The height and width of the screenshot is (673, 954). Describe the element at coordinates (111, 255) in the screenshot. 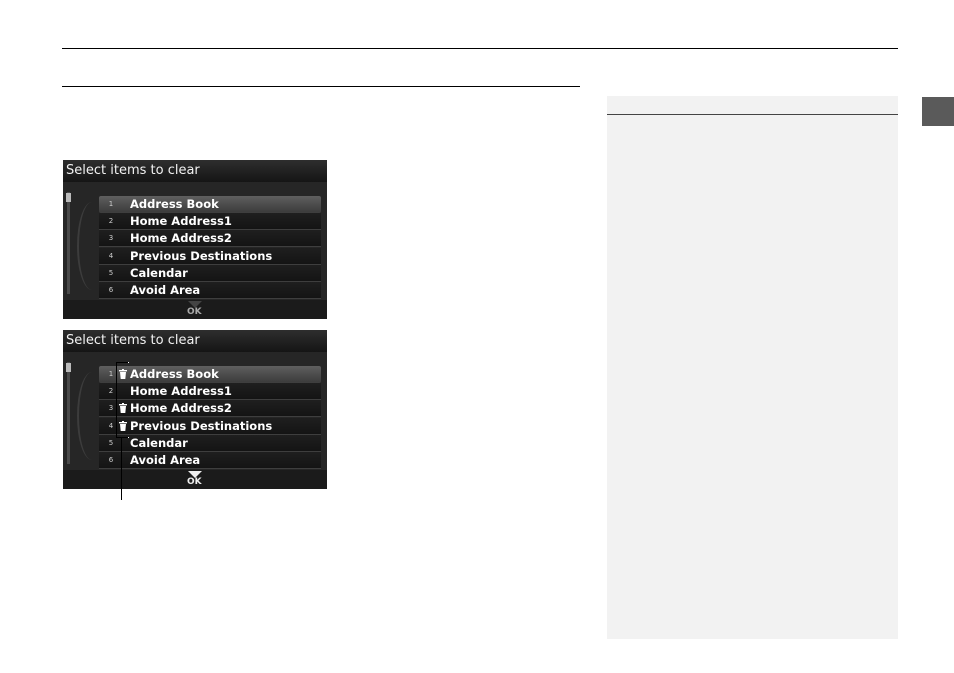

I see `item-number: 4` at that location.